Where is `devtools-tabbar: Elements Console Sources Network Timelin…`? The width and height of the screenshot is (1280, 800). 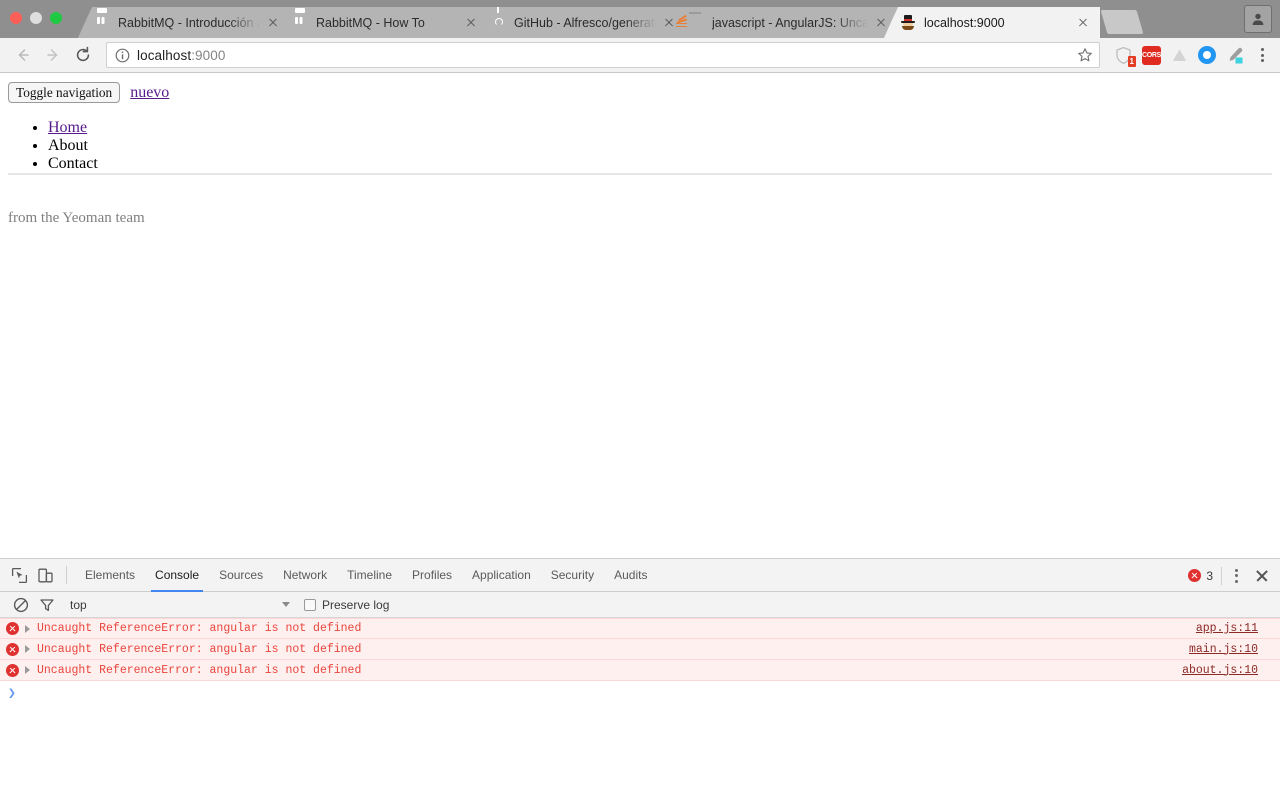
devtools-tabbar: Elements Console Sources Network Timelin… is located at coordinates (640, 575).